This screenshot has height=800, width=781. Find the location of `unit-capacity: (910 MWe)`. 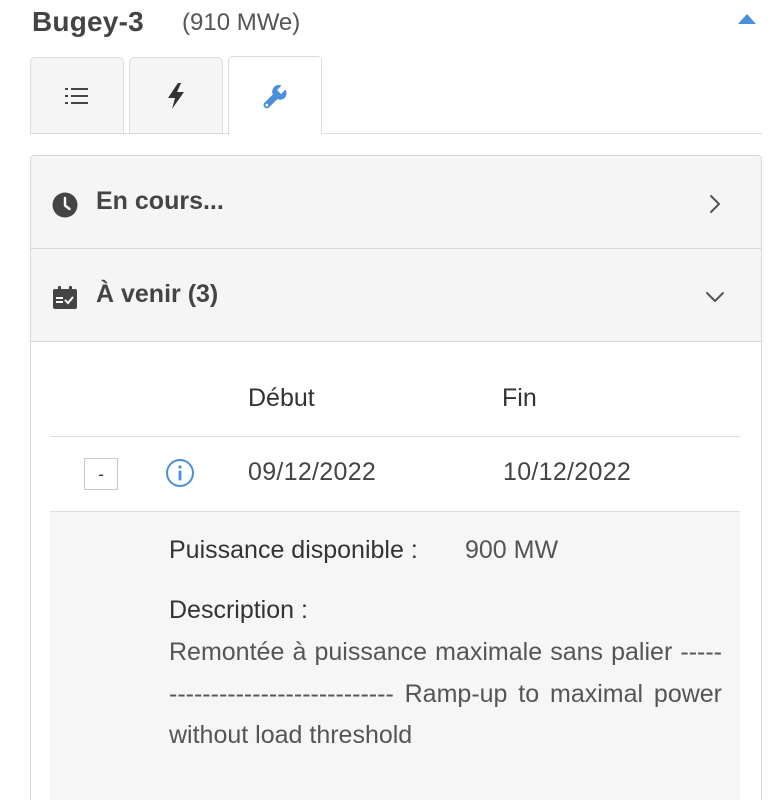

unit-capacity: (910 MWe) is located at coordinates (241, 22).